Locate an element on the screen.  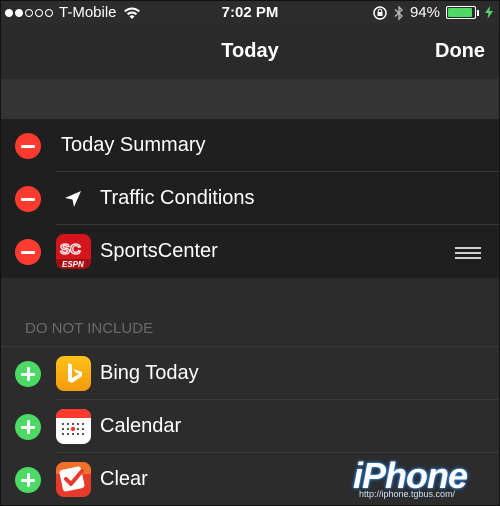
widget-label: Clear is located at coordinates (124, 479).